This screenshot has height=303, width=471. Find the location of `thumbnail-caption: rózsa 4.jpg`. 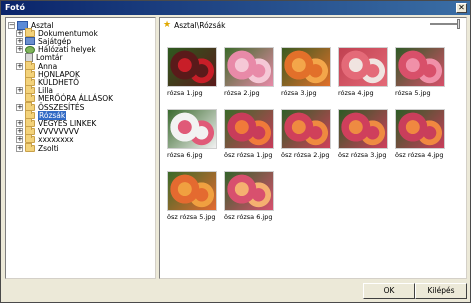

thumbnail-caption: rózsa 4.jpg is located at coordinates (356, 93).